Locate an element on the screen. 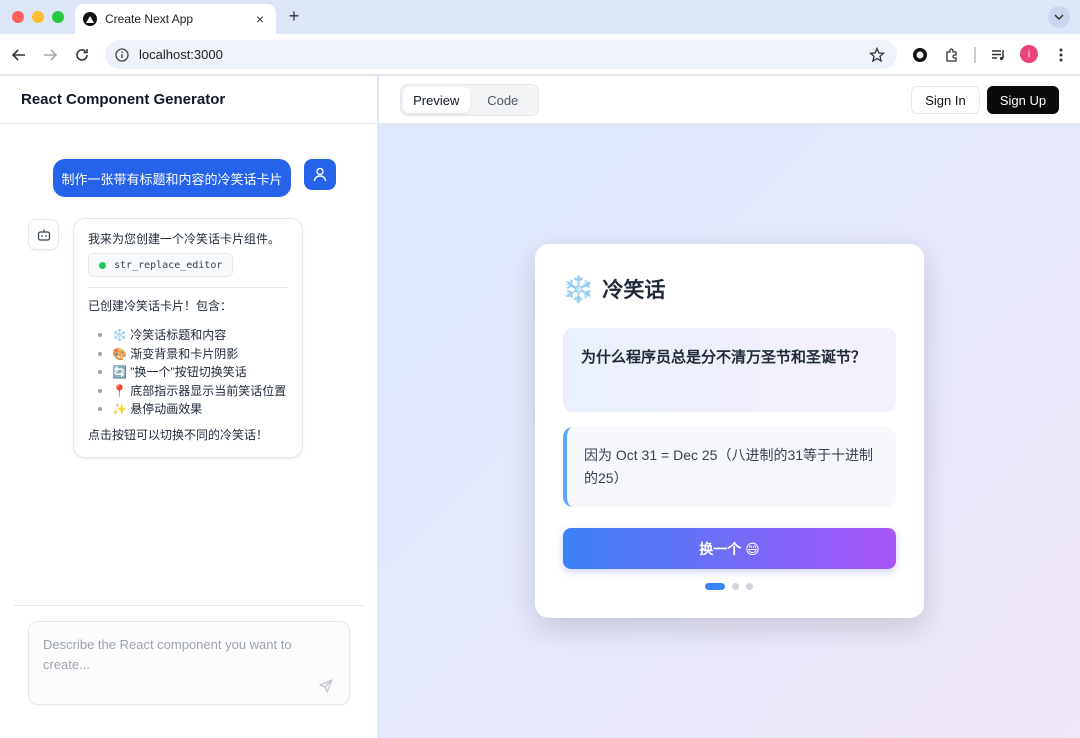  arrow-right-icon is located at coordinates (50, 55).